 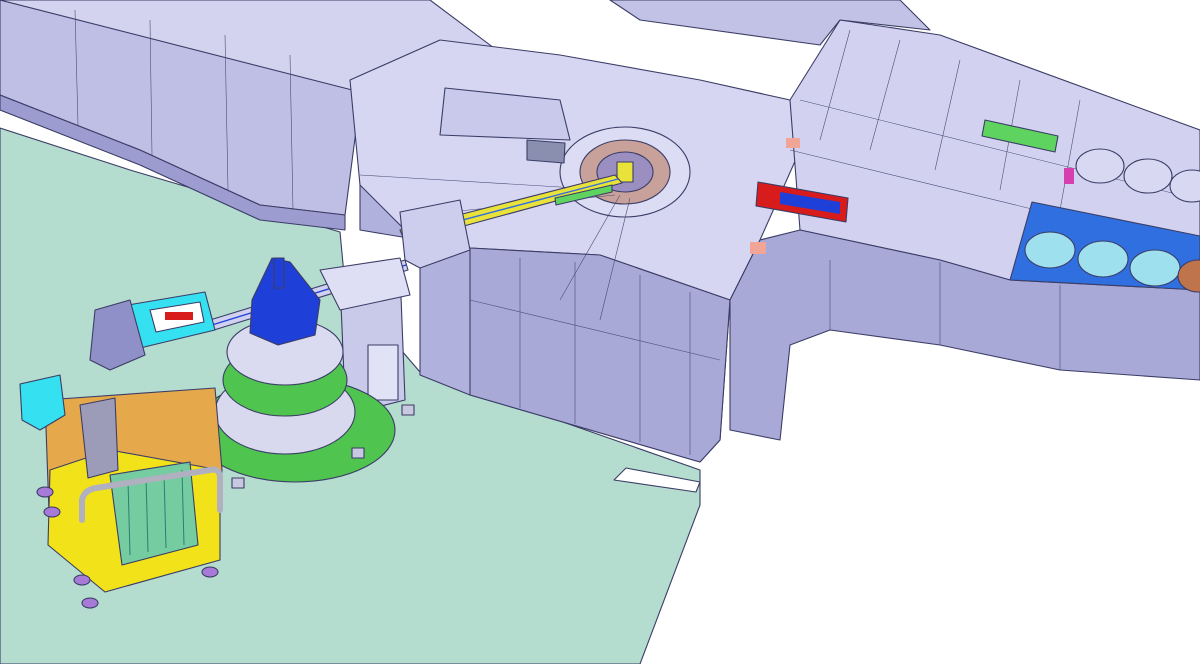 What do you see at coordinates (546, 151) in the screenshot?
I see `hatch-opening` at bounding box center [546, 151].